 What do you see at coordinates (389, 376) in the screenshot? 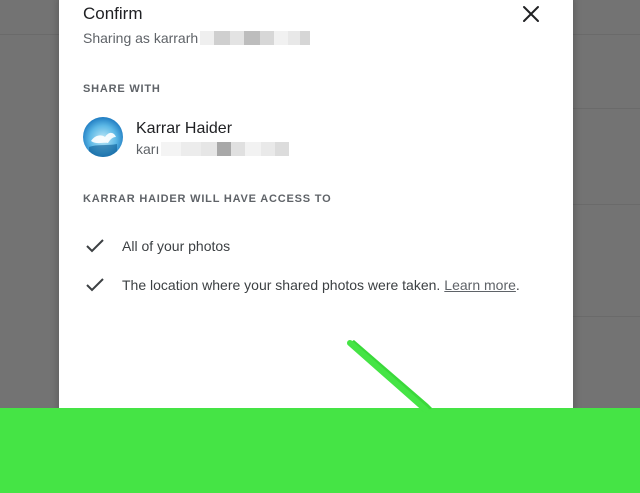
I see `green-arrow-annotation` at bounding box center [389, 376].